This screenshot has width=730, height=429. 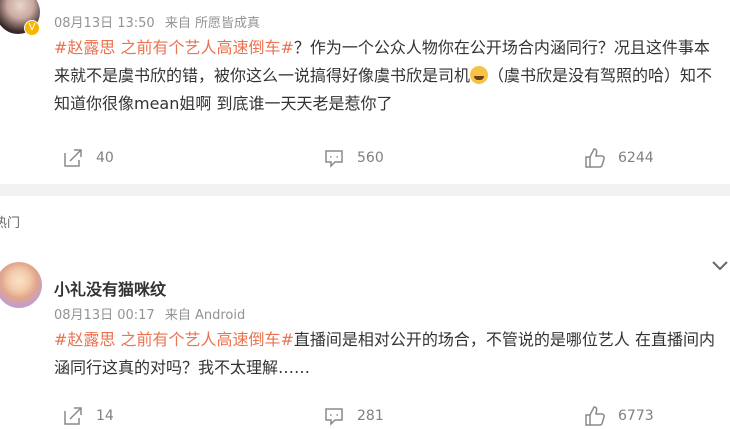 I want to click on comment-count: 281, so click(x=370, y=416).